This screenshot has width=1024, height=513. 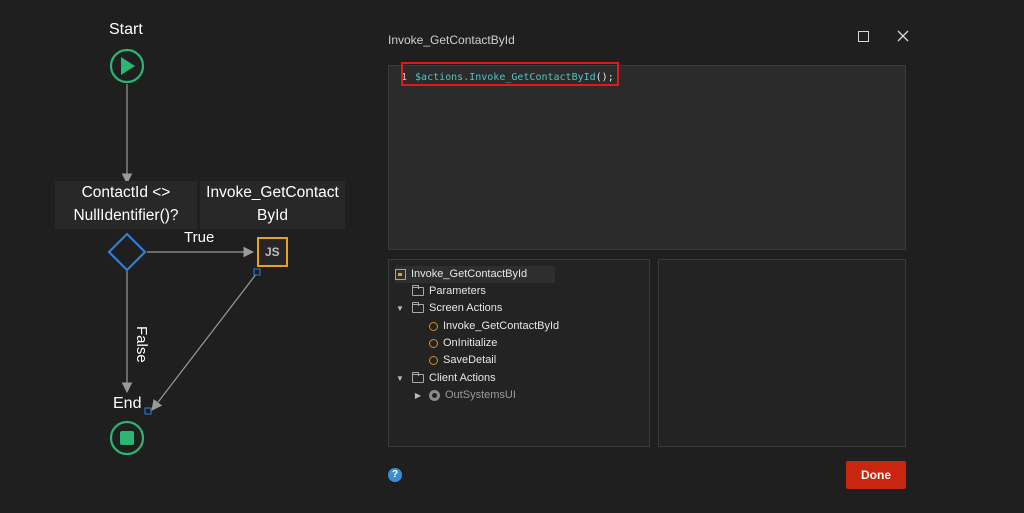 I want to click on close-icon, so click(x=903, y=36).